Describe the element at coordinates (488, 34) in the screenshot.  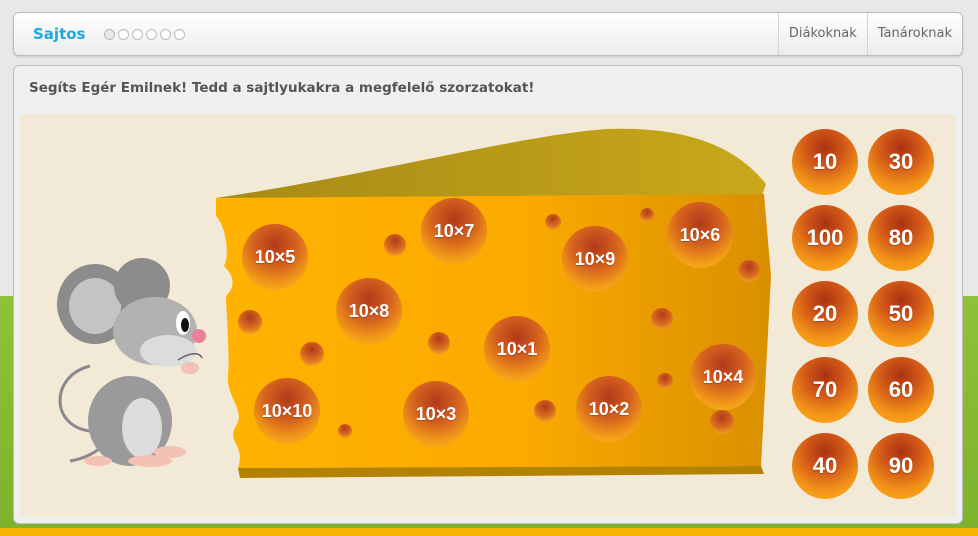
I see `header-bar: Sajtos Diákoknak Tanároknak` at that location.